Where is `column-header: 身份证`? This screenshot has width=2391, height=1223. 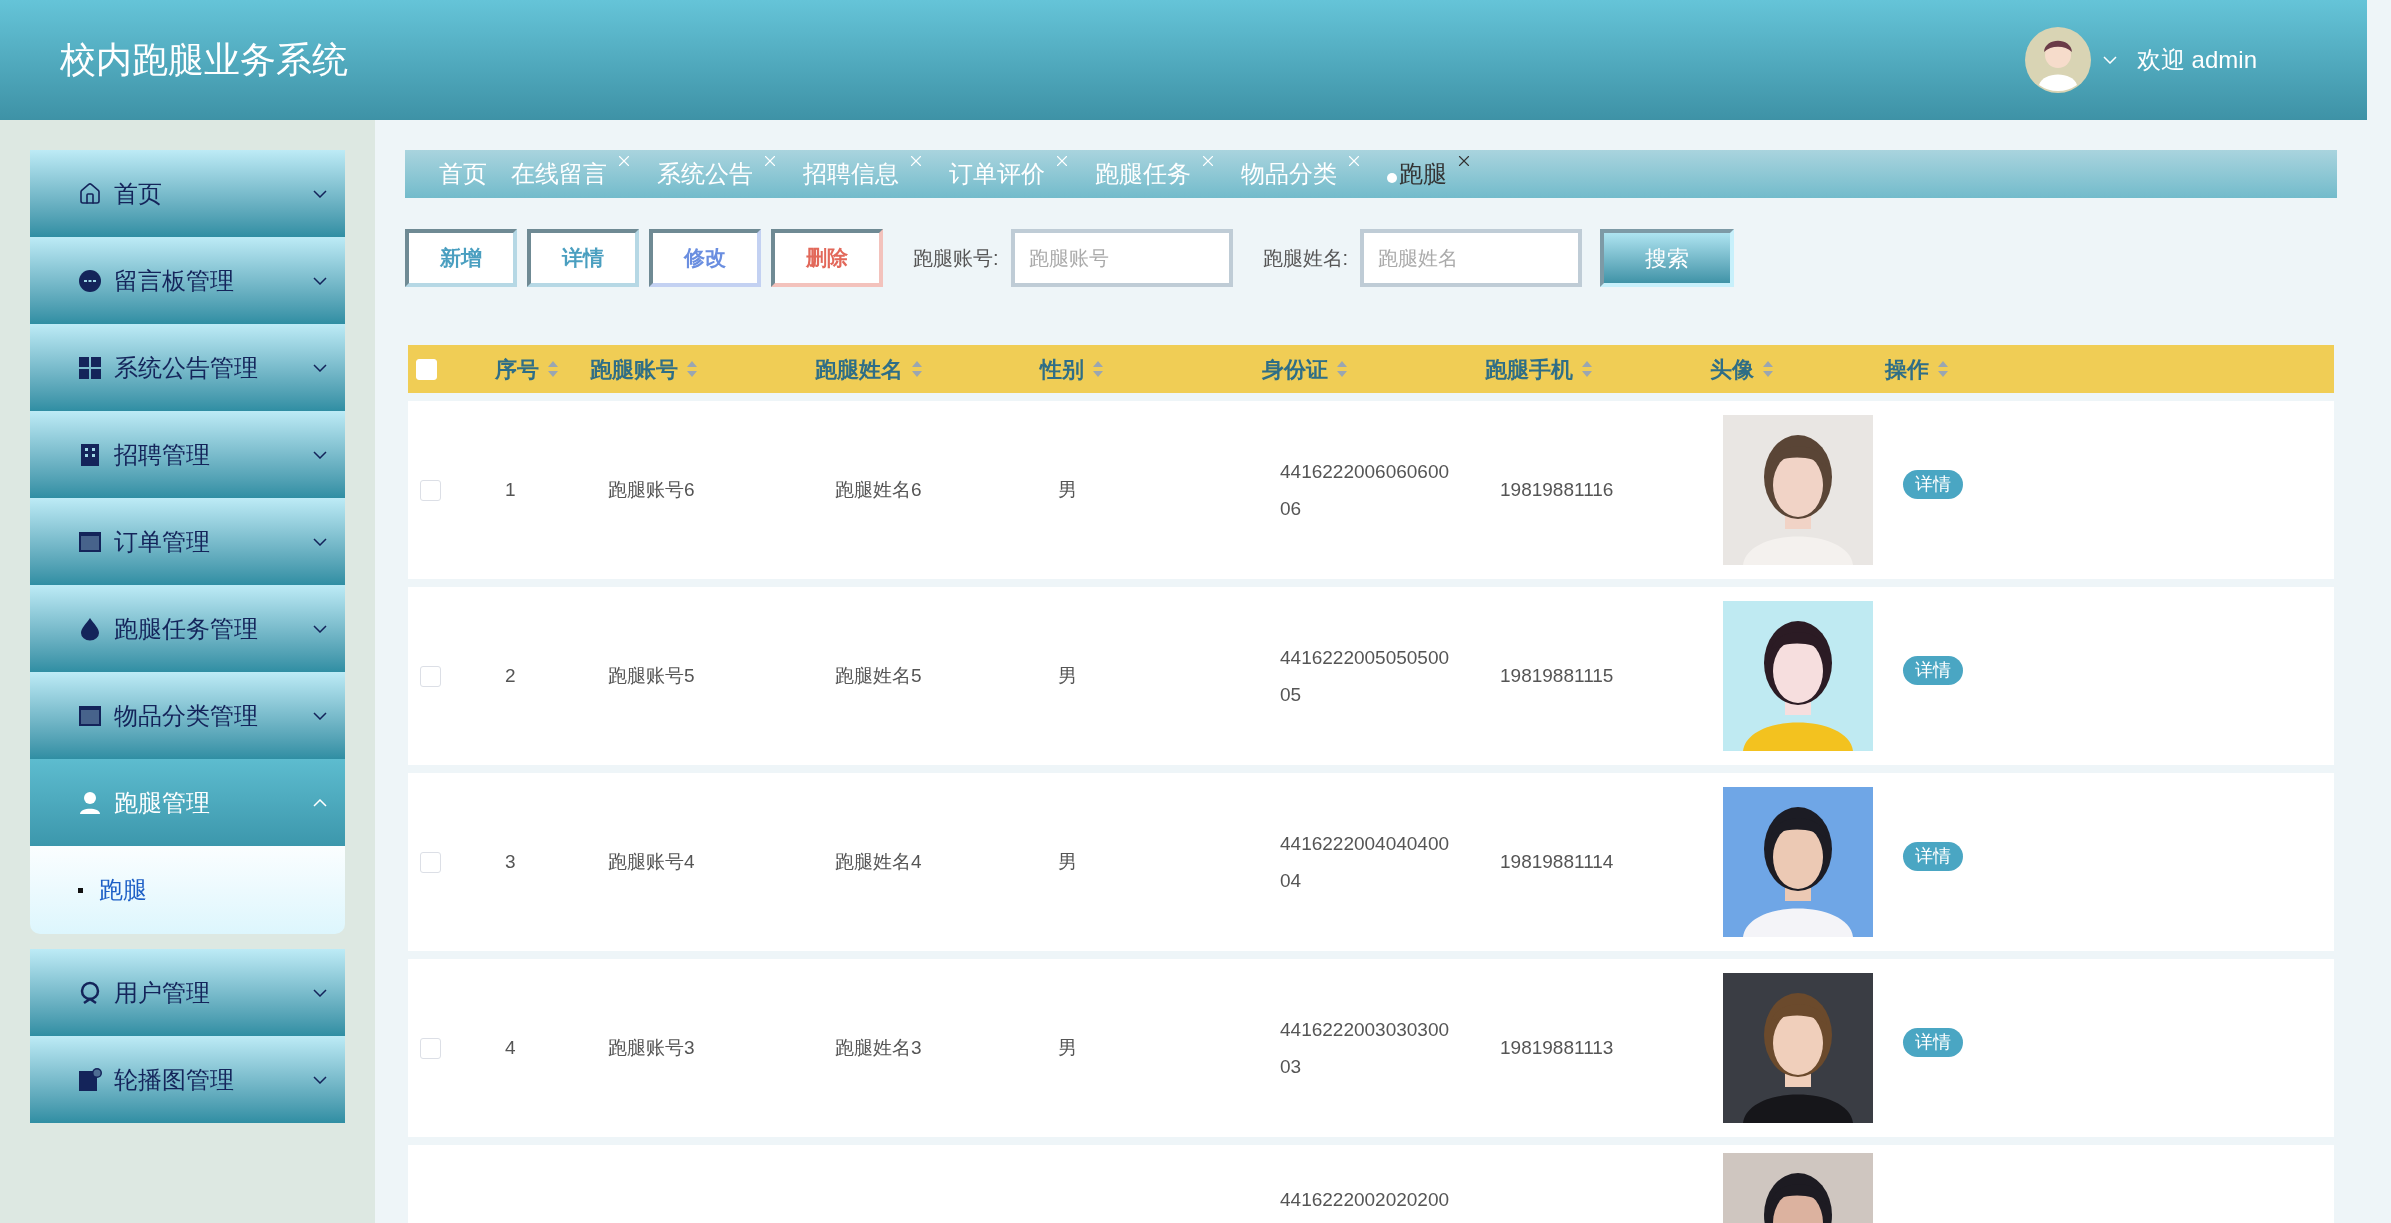 column-header: 身份证 is located at coordinates (1295, 369).